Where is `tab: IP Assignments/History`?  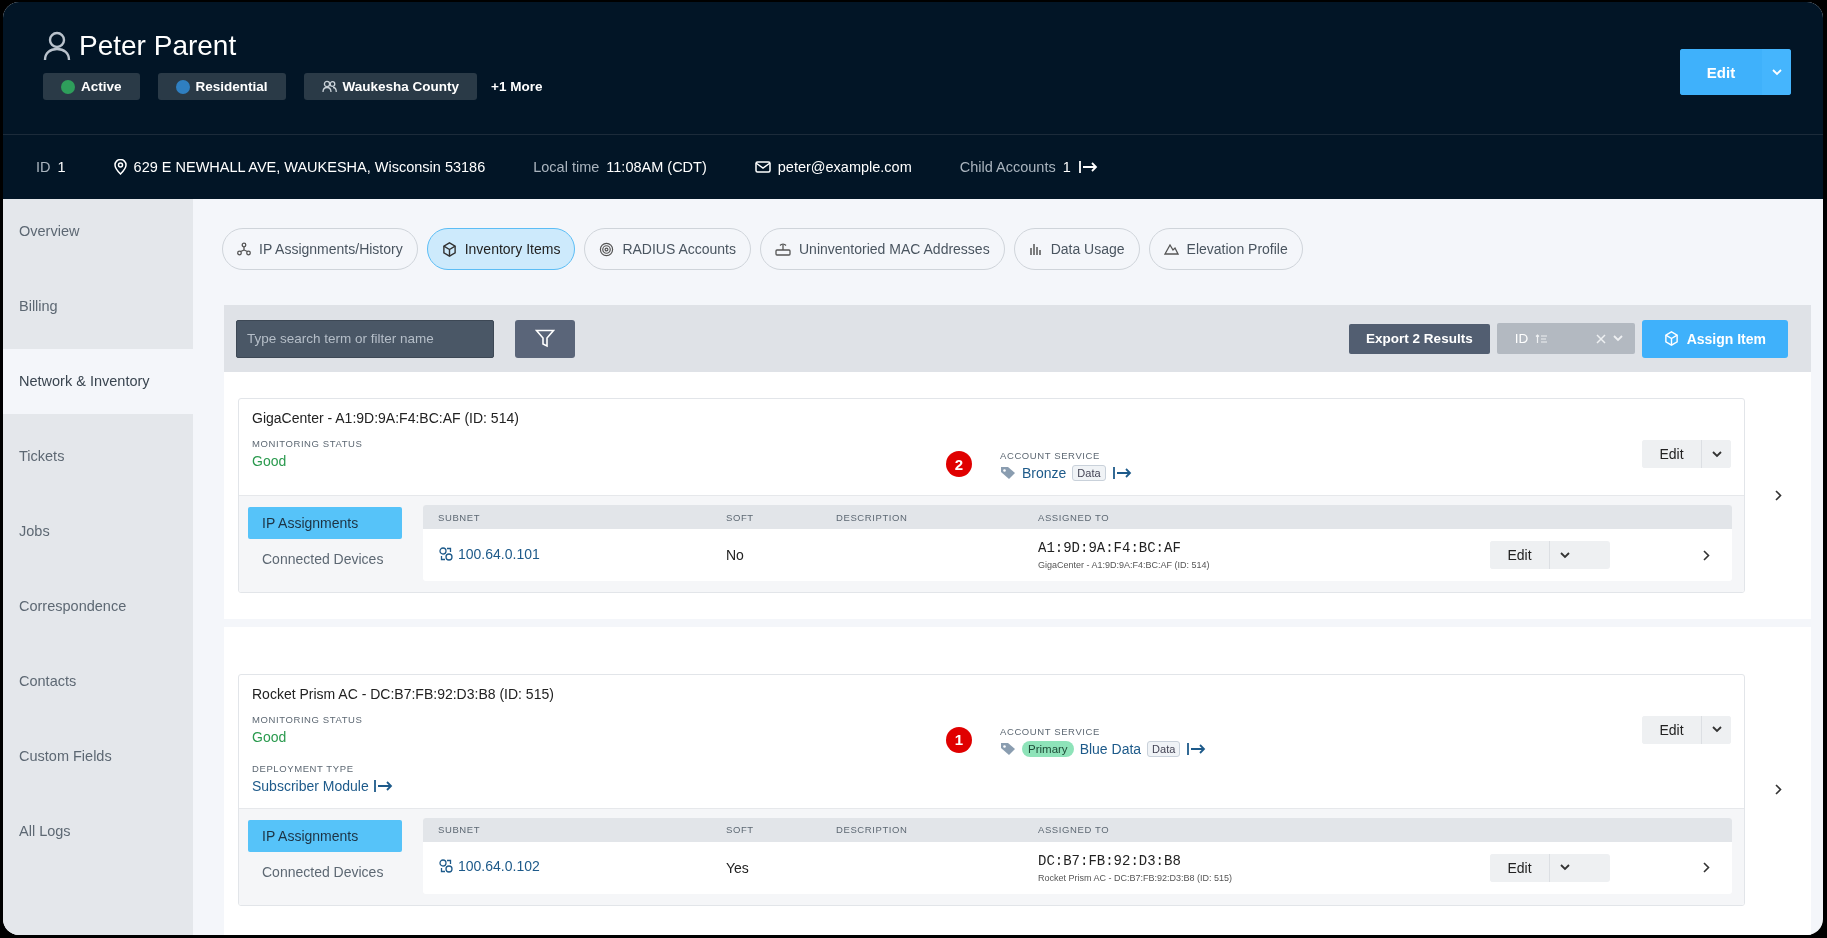
tab: IP Assignments/History is located at coordinates (320, 249).